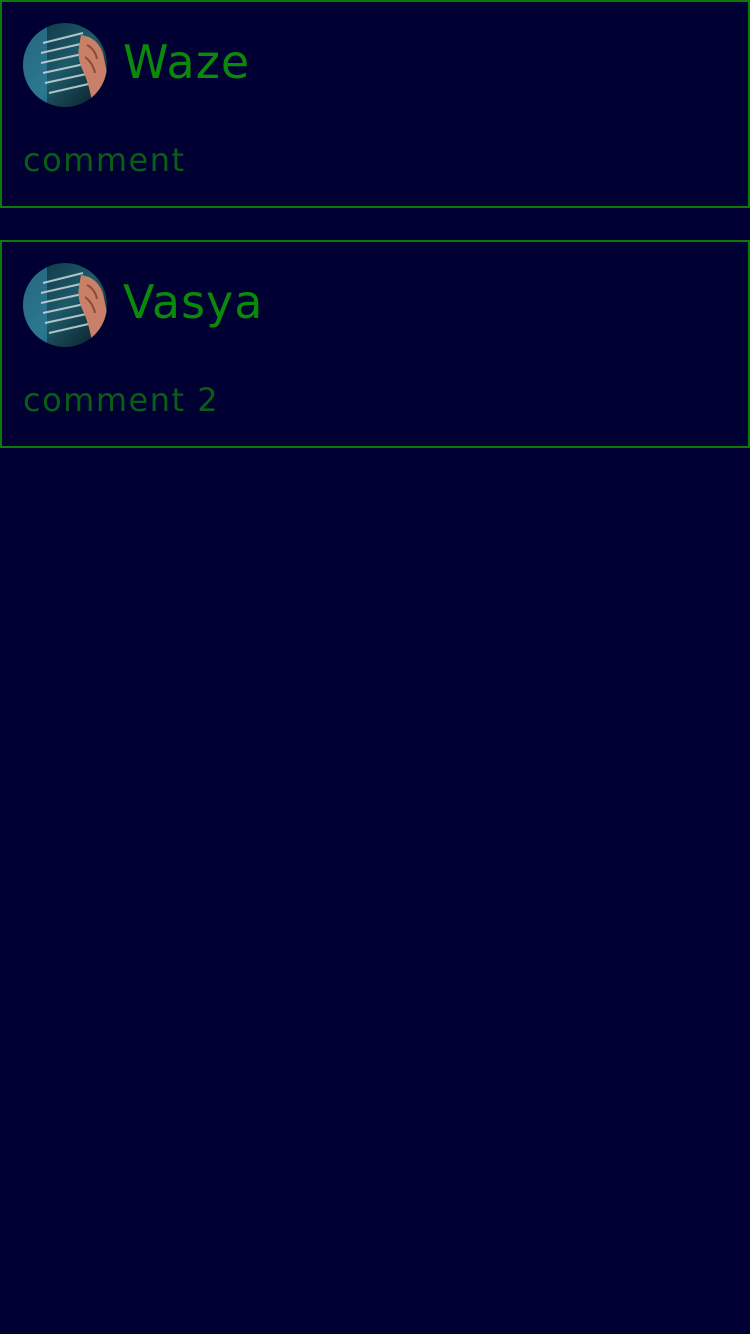 The width and height of the screenshot is (750, 1334). What do you see at coordinates (187, 62) in the screenshot?
I see `author-name: Waze` at bounding box center [187, 62].